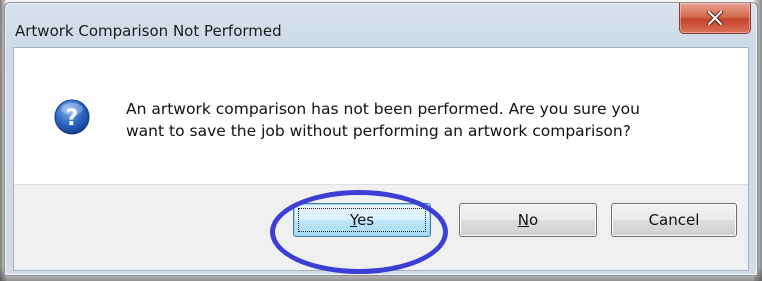  Describe the element at coordinates (523, 220) in the screenshot. I see `no-mnemonic: N` at that location.